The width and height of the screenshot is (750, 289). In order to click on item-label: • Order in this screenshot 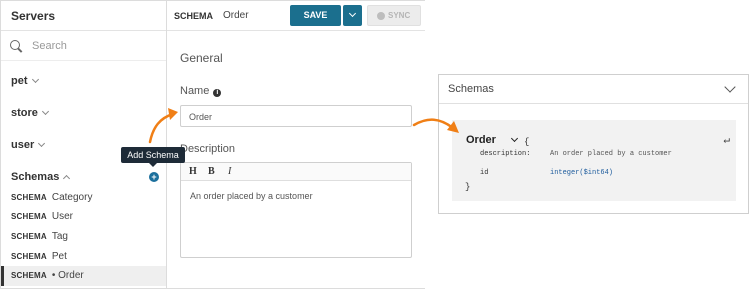, I will do `click(67, 275)`.